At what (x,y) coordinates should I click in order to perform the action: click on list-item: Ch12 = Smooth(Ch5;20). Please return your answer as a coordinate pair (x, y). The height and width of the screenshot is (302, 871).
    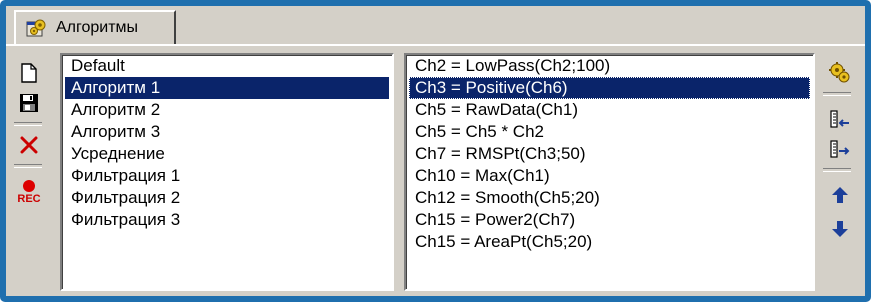
    Looking at the image, I should click on (609, 198).